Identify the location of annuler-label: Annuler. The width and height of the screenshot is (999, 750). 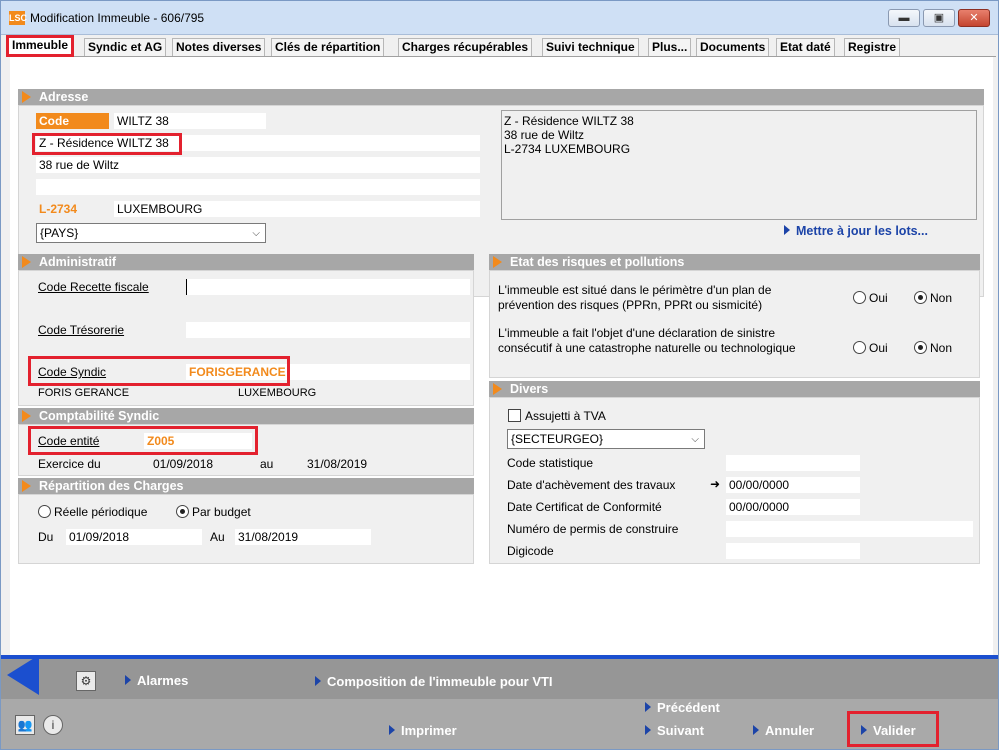
(790, 730).